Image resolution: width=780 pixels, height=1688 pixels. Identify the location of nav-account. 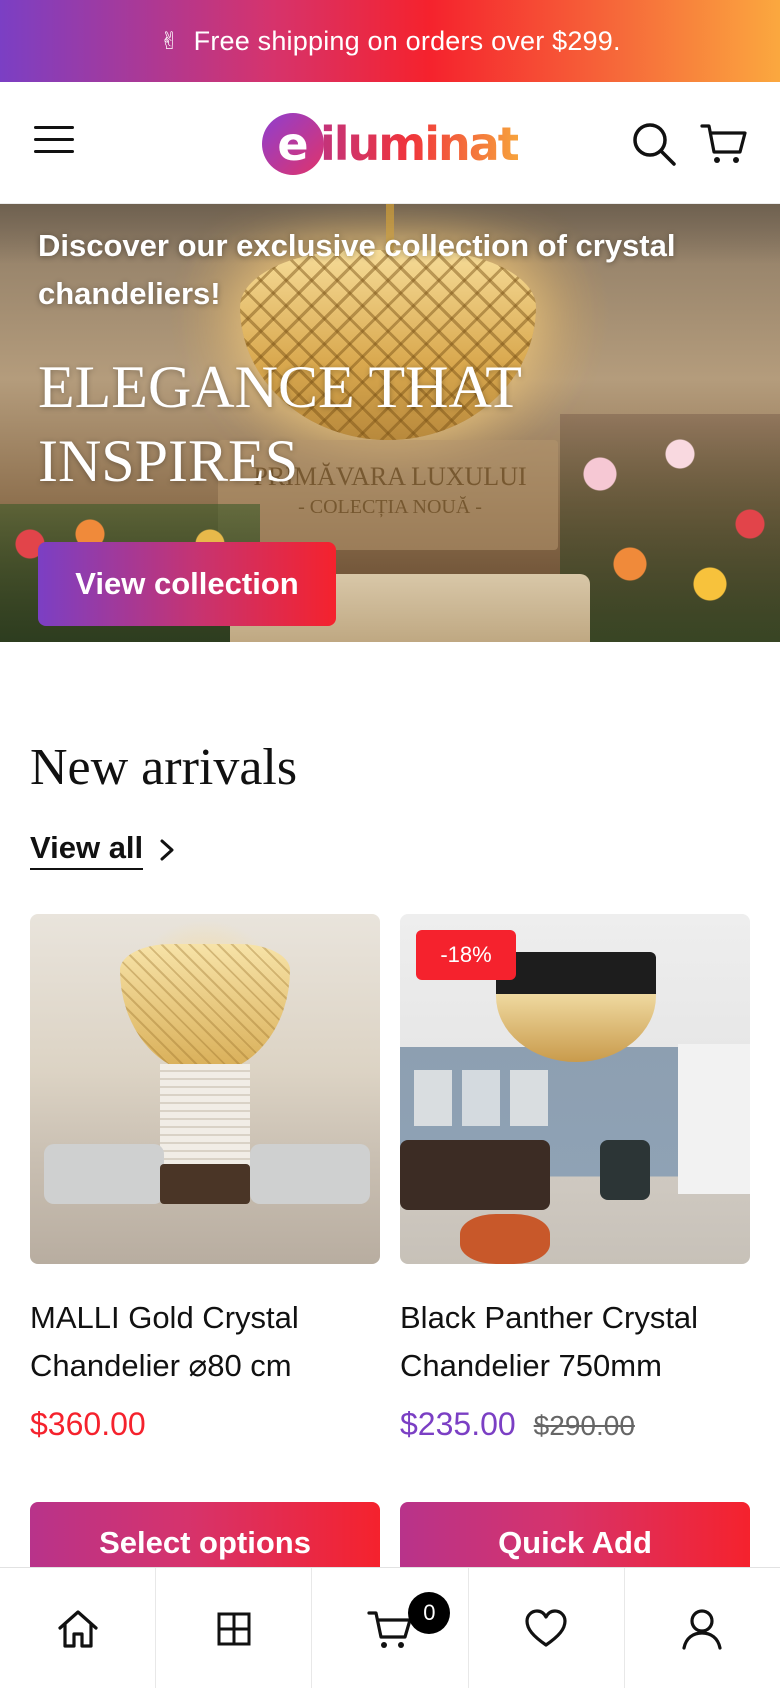
(702, 1628).